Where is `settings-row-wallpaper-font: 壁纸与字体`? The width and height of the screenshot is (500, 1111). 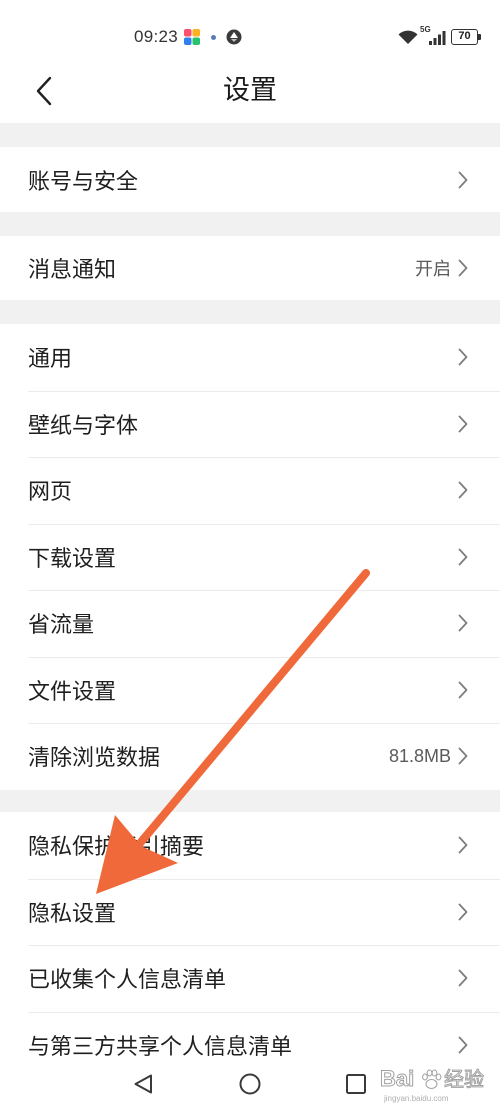
settings-row-wallpaper-font: 壁纸与字体 is located at coordinates (250, 423).